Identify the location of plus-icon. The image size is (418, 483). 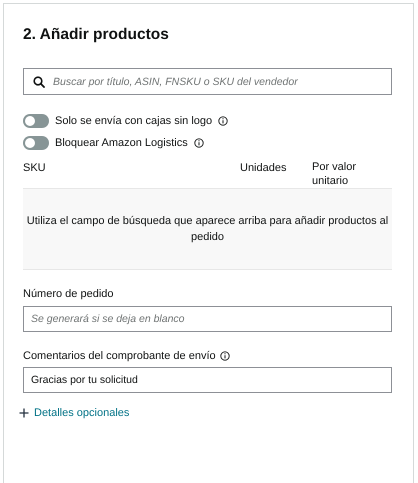
(24, 413).